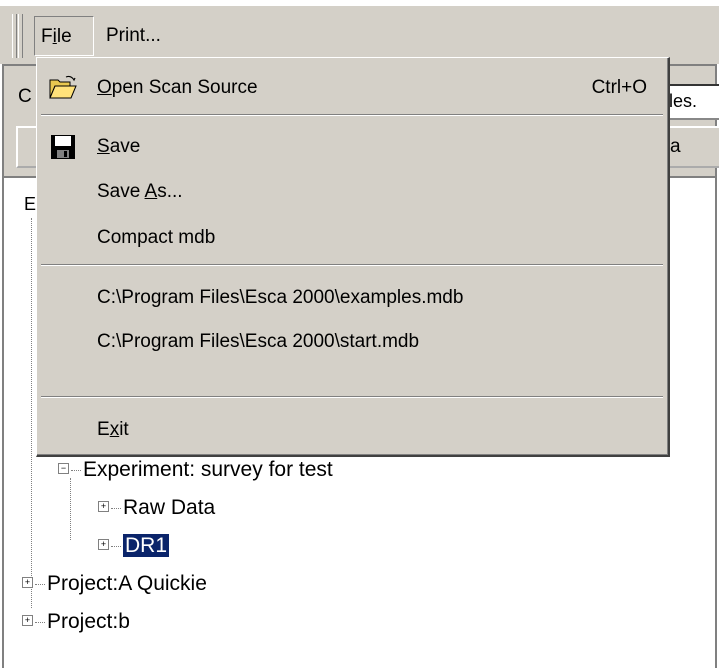 The height and width of the screenshot is (668, 719). What do you see at coordinates (169, 507) in the screenshot?
I see `tree-item-raw-data-label: Raw Data` at bounding box center [169, 507].